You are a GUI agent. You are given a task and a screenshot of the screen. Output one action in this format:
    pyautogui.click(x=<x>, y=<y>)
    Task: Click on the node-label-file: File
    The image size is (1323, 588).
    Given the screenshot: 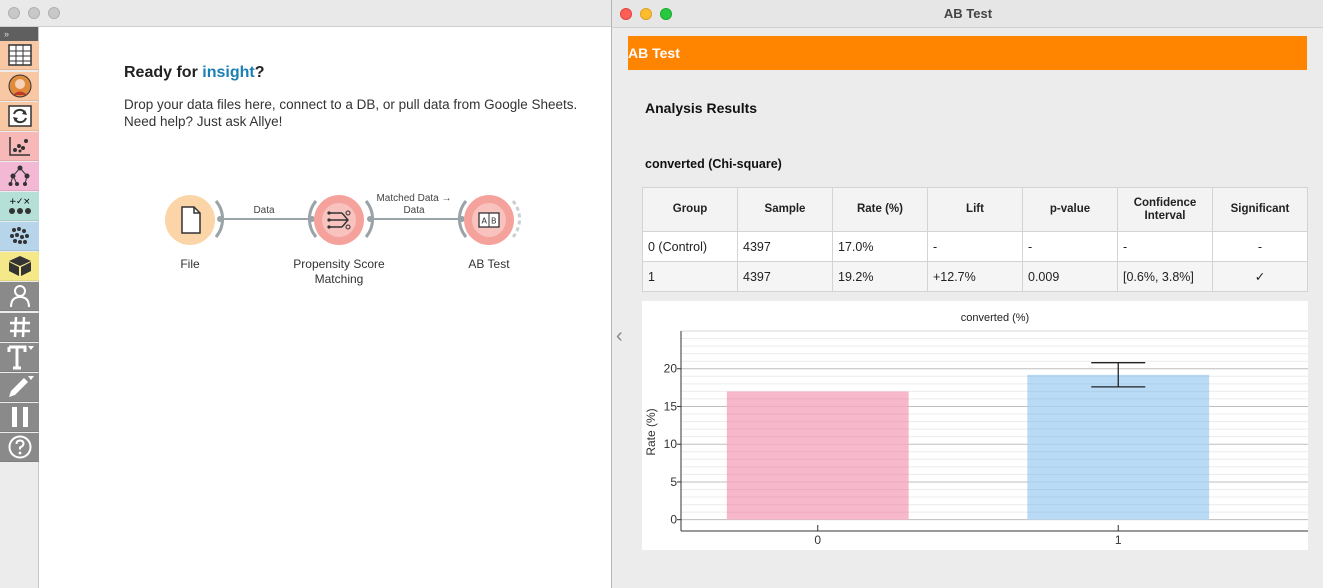 What is the action you would take?
    pyautogui.click(x=190, y=264)
    